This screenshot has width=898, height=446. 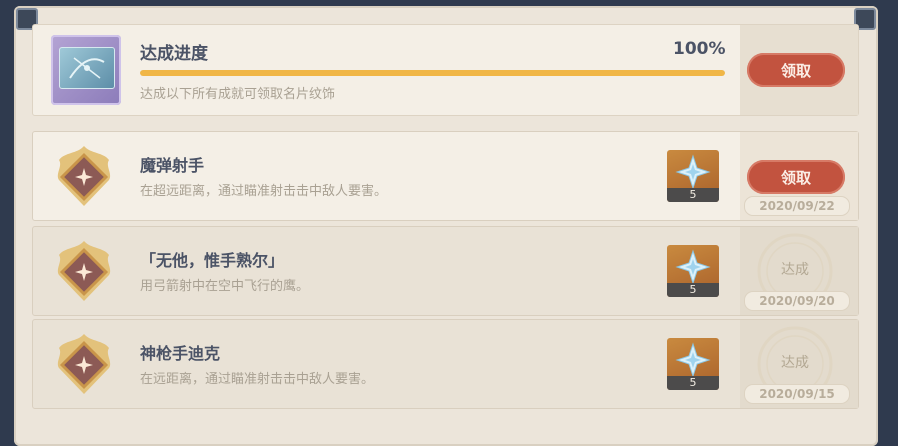 I want to click on achievement-title: 「无他，惟手熟尔」, so click(x=212, y=260).